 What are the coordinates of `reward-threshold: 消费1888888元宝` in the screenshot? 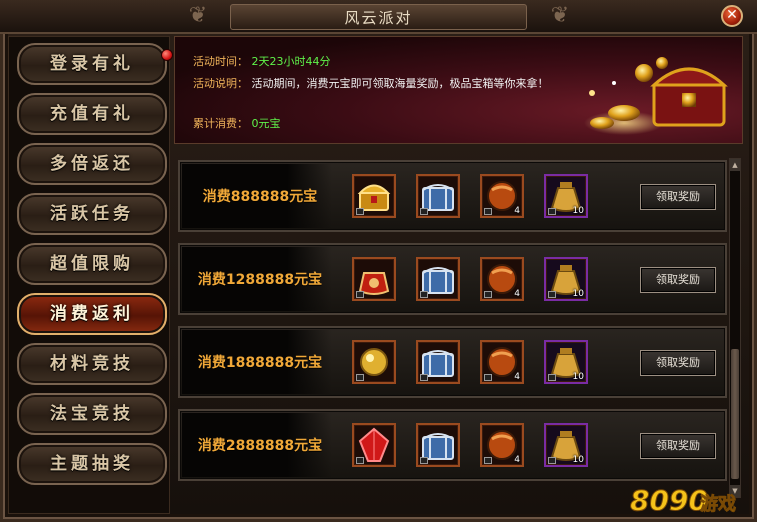 It's located at (260, 363).